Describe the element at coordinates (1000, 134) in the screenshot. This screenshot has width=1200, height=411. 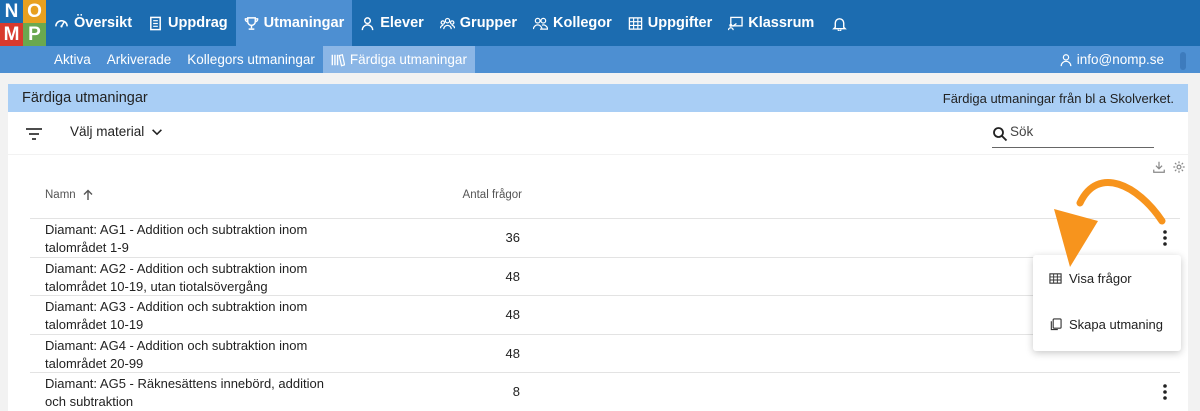
I see `search-icon` at that location.